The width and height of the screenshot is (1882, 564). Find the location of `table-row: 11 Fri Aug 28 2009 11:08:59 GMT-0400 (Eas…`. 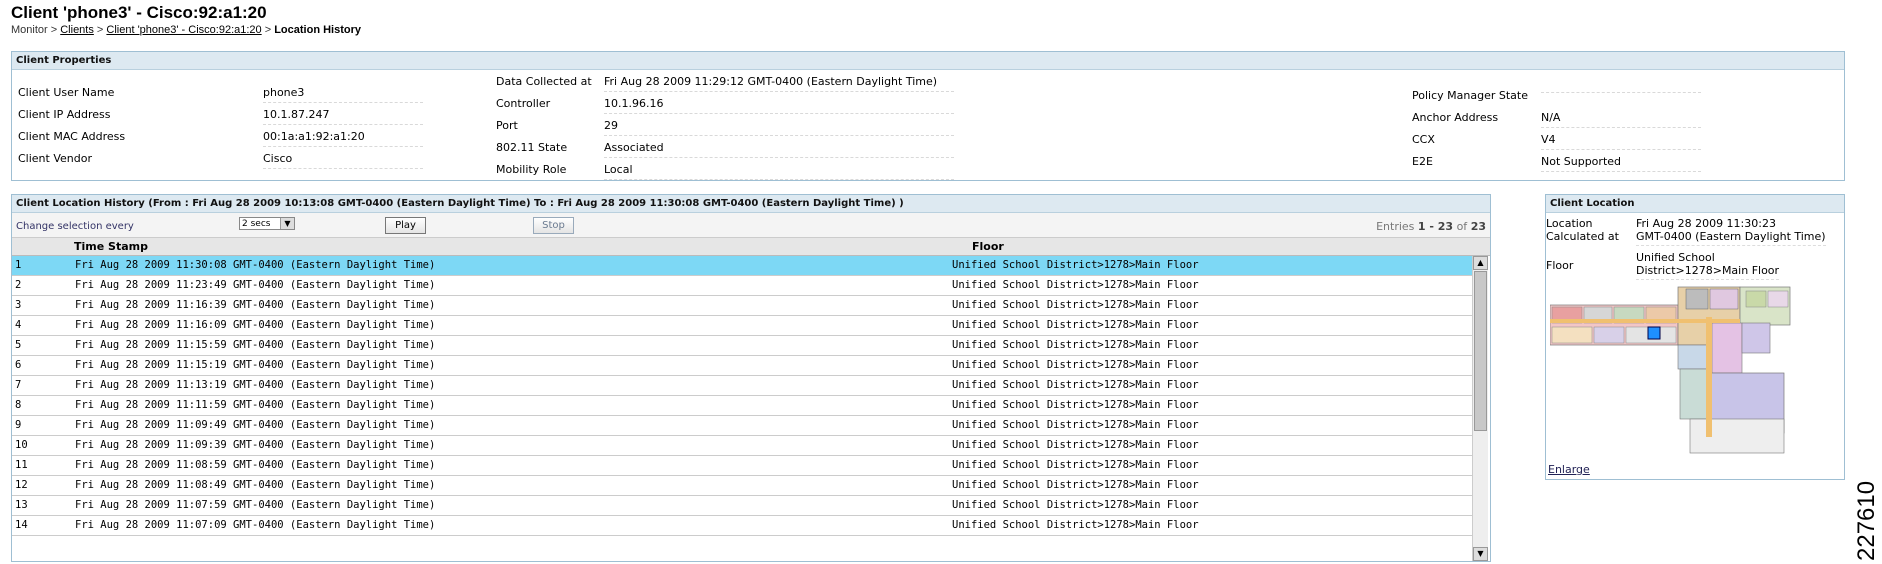

table-row: 11 Fri Aug 28 2009 11:08:59 GMT-0400 (Eas… is located at coordinates (742, 466).